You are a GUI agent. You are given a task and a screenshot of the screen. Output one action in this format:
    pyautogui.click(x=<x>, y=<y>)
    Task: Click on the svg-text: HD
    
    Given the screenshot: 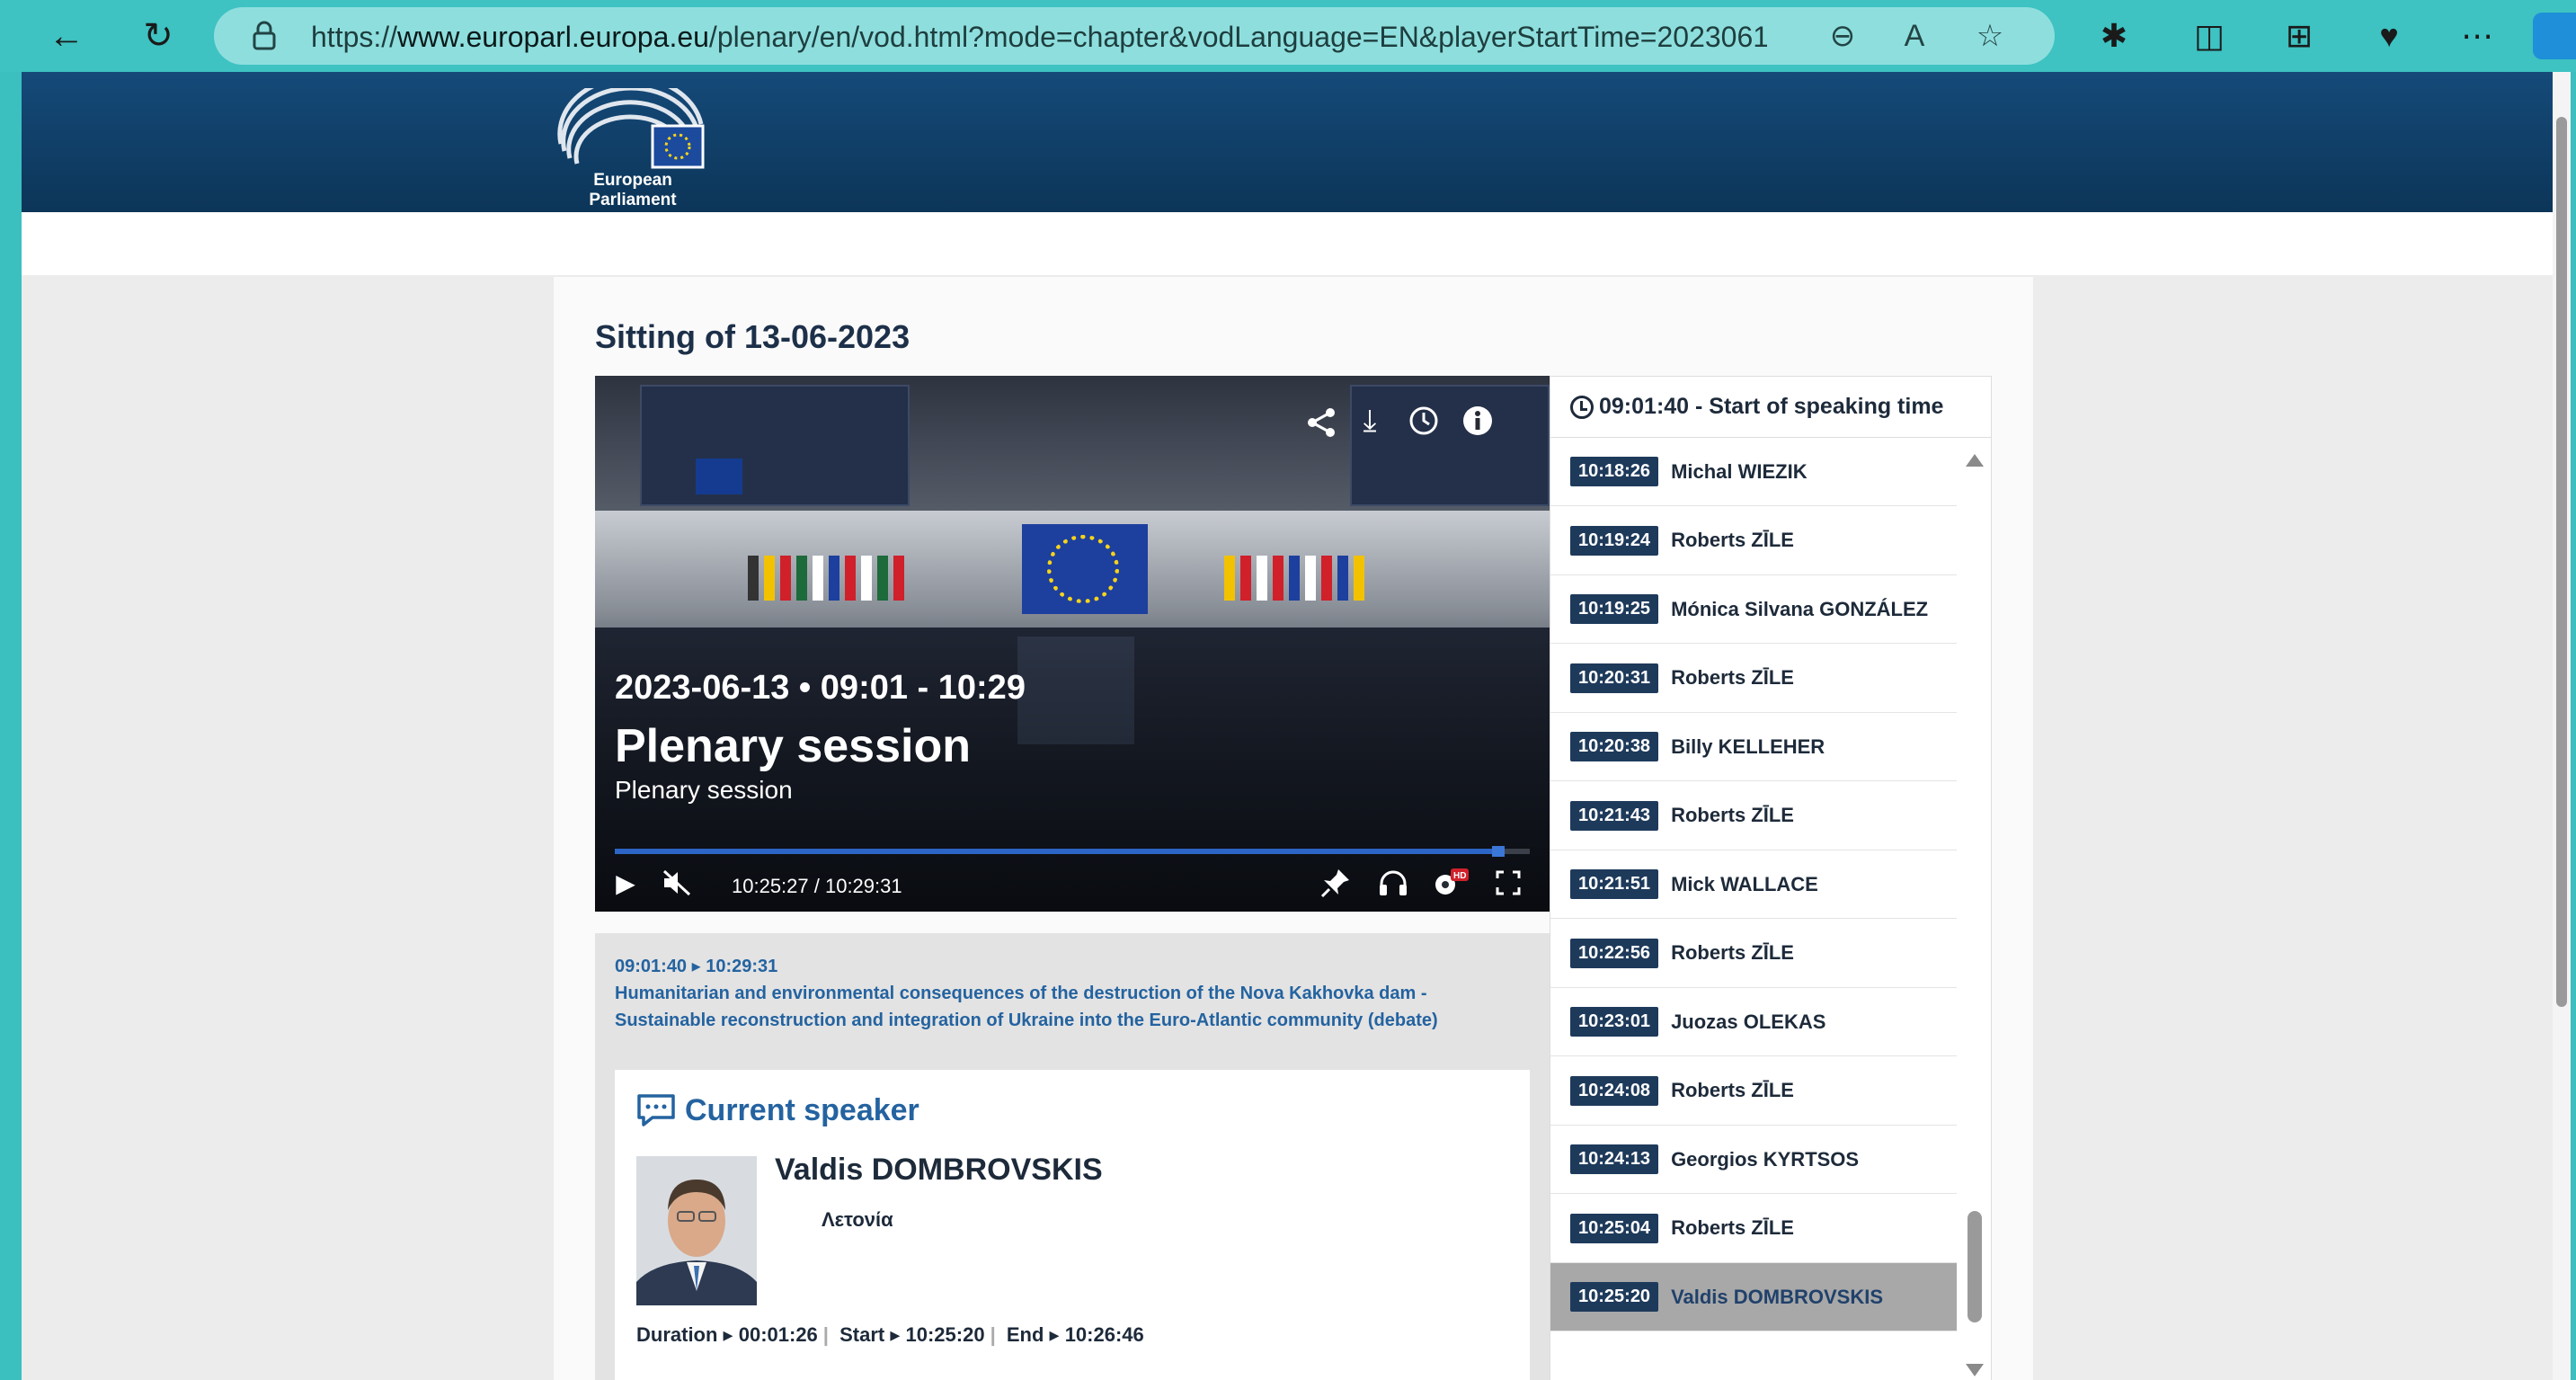 What is the action you would take?
    pyautogui.click(x=1459, y=876)
    